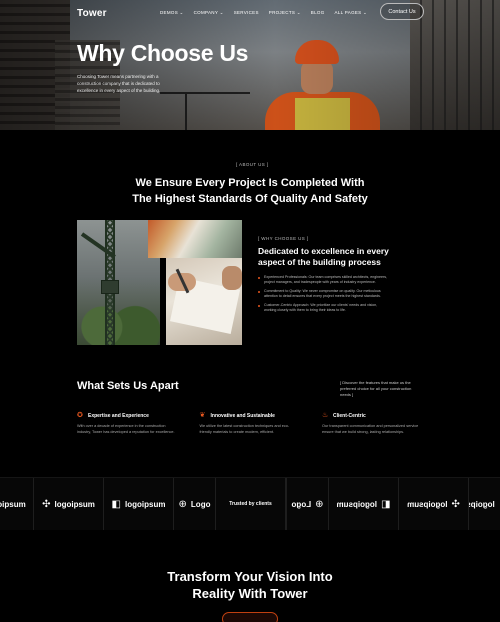 Image resolution: width=500 pixels, height=622 pixels. Describe the element at coordinates (252, 164) in the screenshot. I see `about-tag: [ ABOUT US ]` at that location.